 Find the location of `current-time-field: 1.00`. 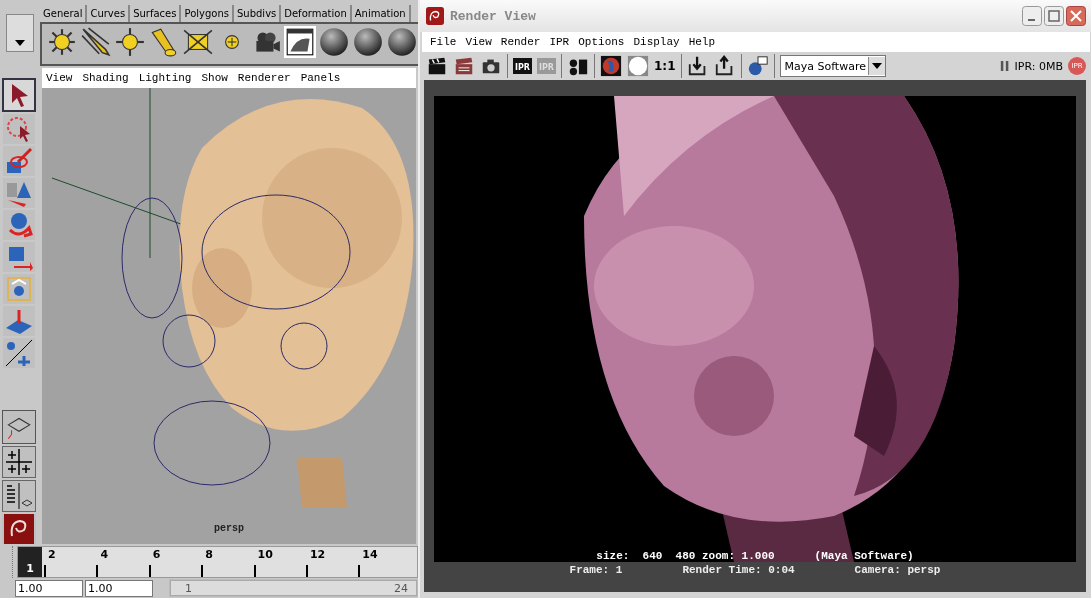

current-time-field: 1.00 is located at coordinates (119, 588).